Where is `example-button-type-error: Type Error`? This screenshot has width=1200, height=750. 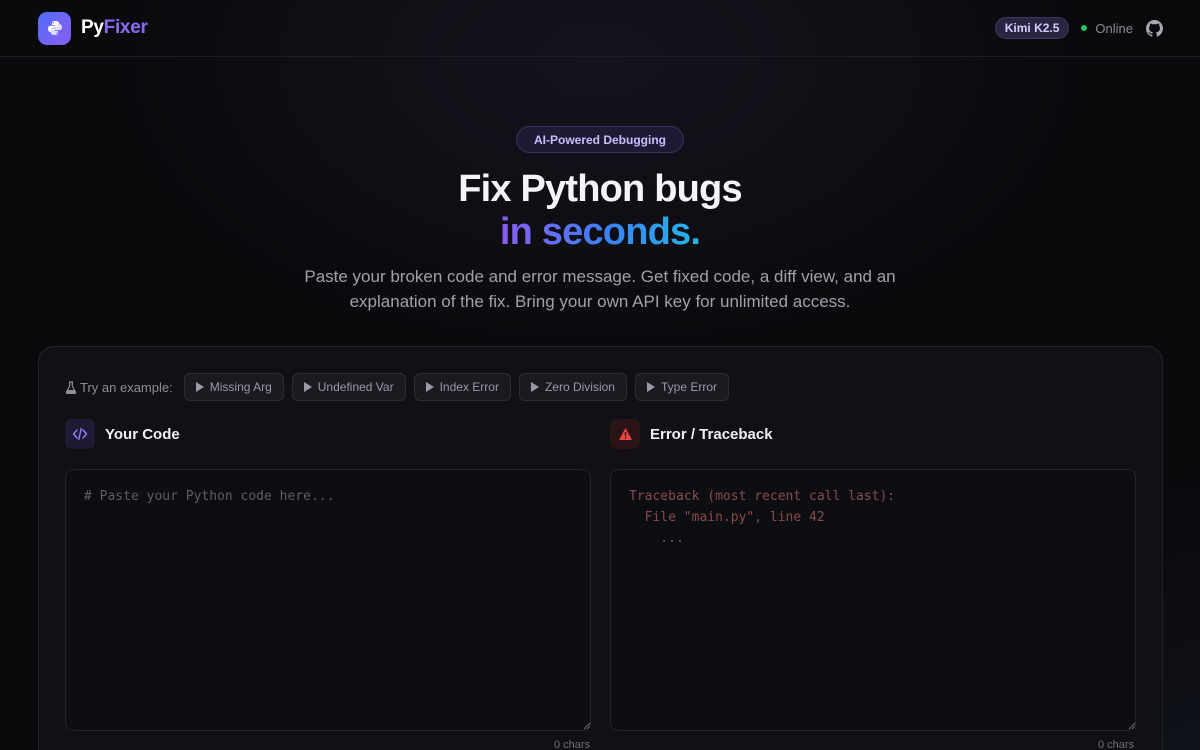
example-button-type-error: Type Error is located at coordinates (681, 387).